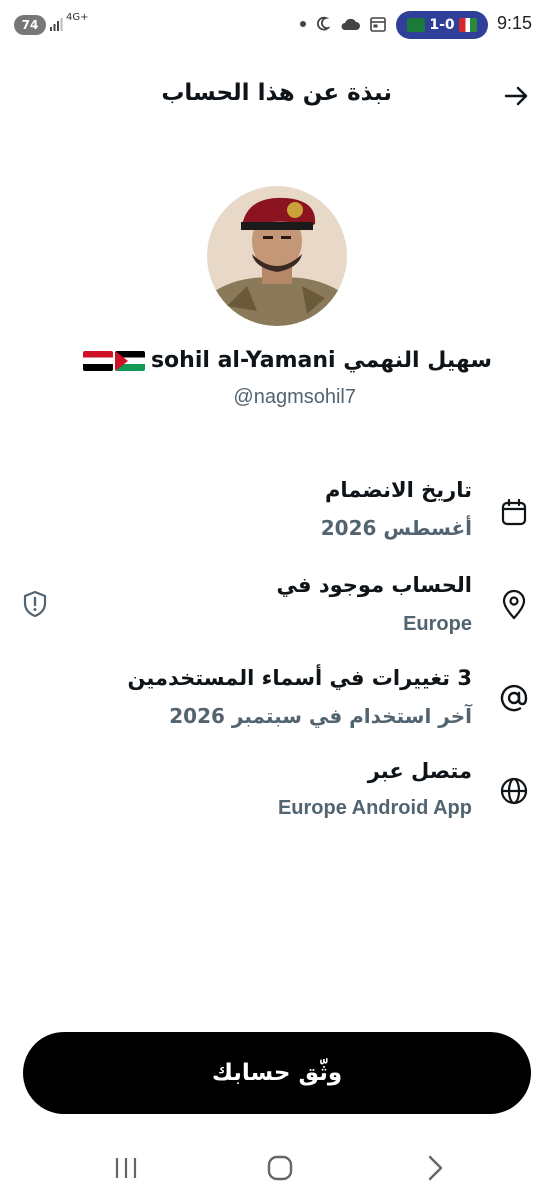 This screenshot has width=554, height=1200. I want to click on back-chevron-icon, so click(435, 1168).